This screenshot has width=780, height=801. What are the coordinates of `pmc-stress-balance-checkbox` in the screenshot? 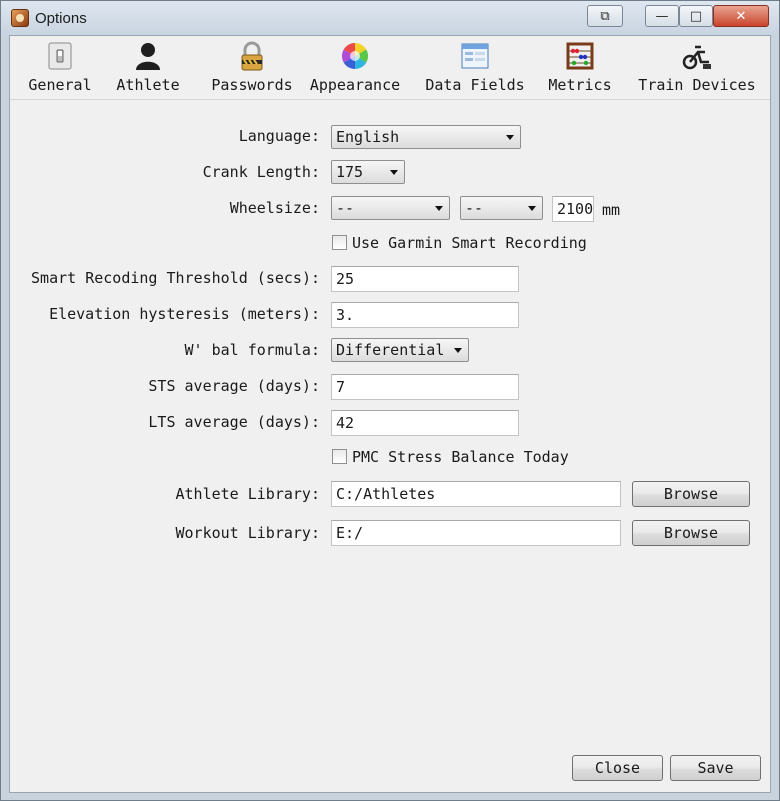 It's located at (339, 456).